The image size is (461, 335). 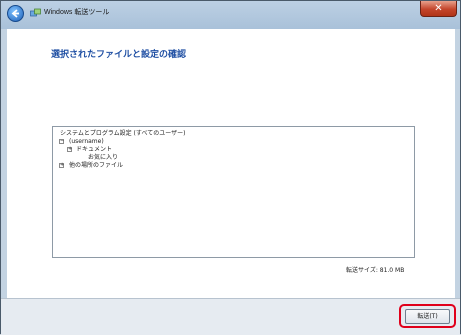 What do you see at coordinates (230, 15) in the screenshot?
I see `title-bar: Windows 転送ツール ✕` at bounding box center [230, 15].